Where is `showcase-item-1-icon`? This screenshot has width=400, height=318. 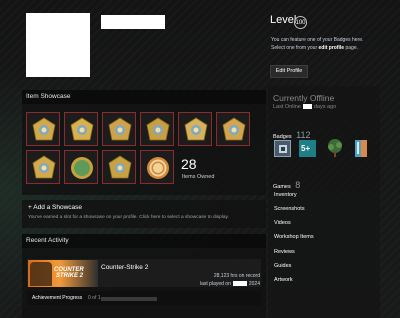 showcase-item-1-icon is located at coordinates (44, 129).